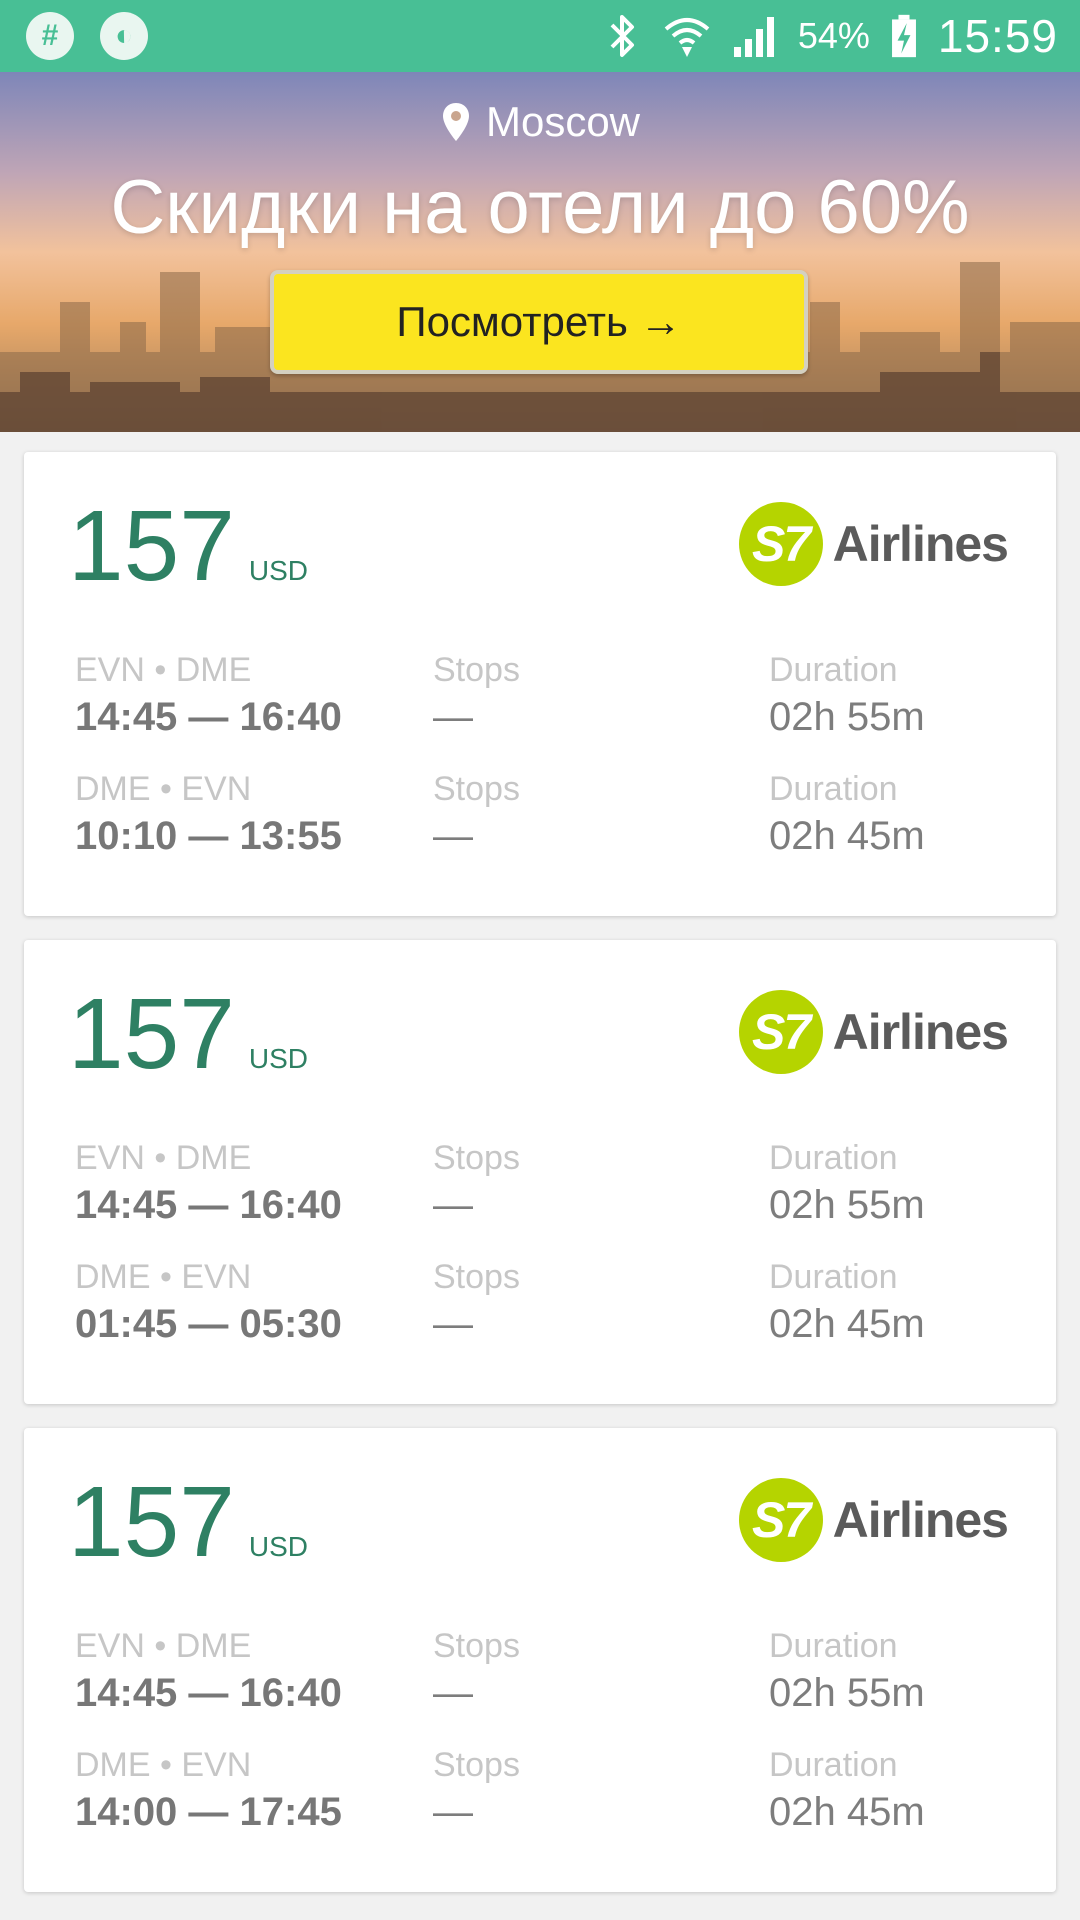 This screenshot has height=1920, width=1080. I want to click on status-bar: # ◐ 54% 15:59, so click(540, 36).